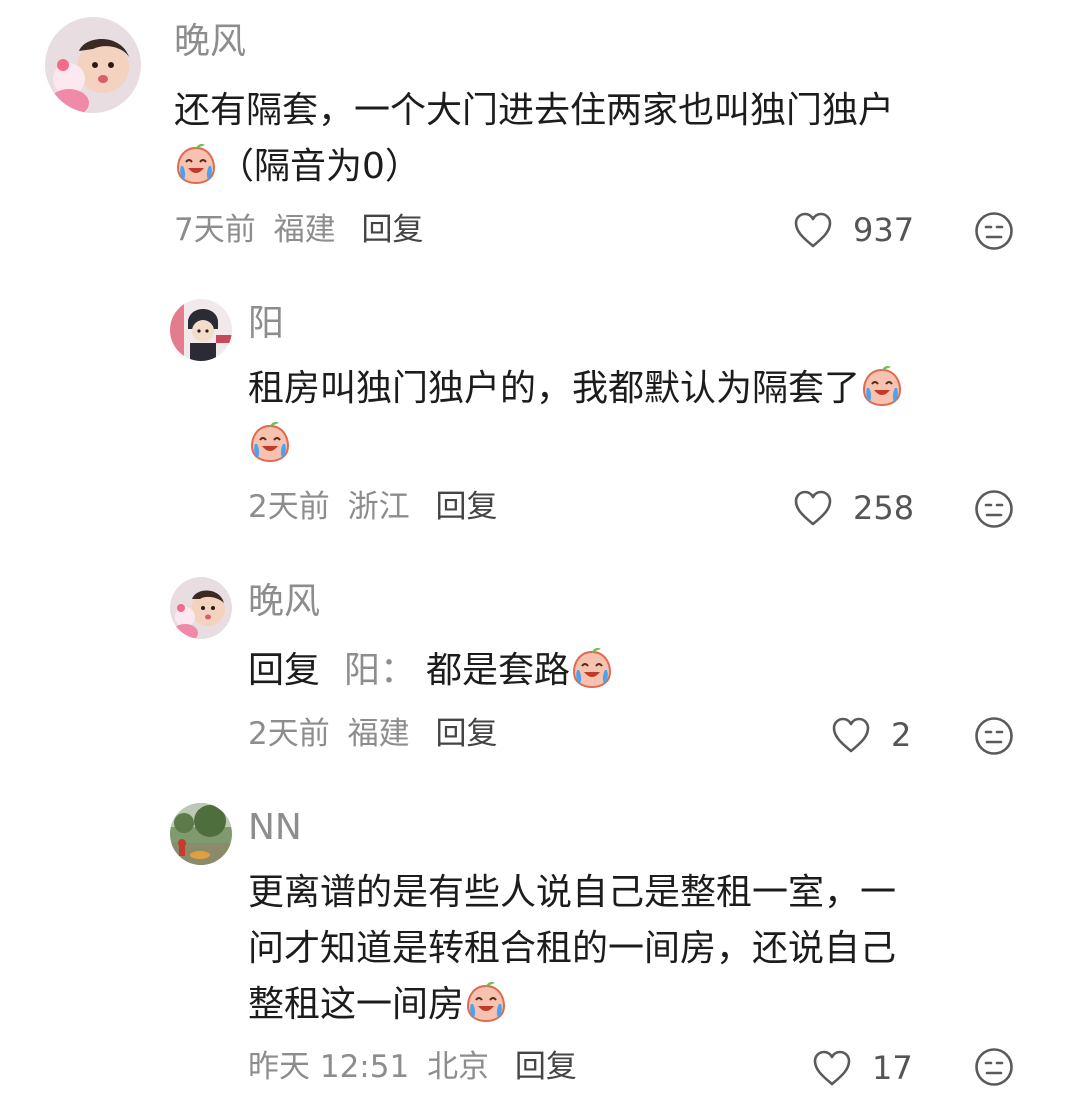 The height and width of the screenshot is (1104, 1079). What do you see at coordinates (356, 1004) in the screenshot?
I see `comment-text-content: 整租这一间房` at bounding box center [356, 1004].